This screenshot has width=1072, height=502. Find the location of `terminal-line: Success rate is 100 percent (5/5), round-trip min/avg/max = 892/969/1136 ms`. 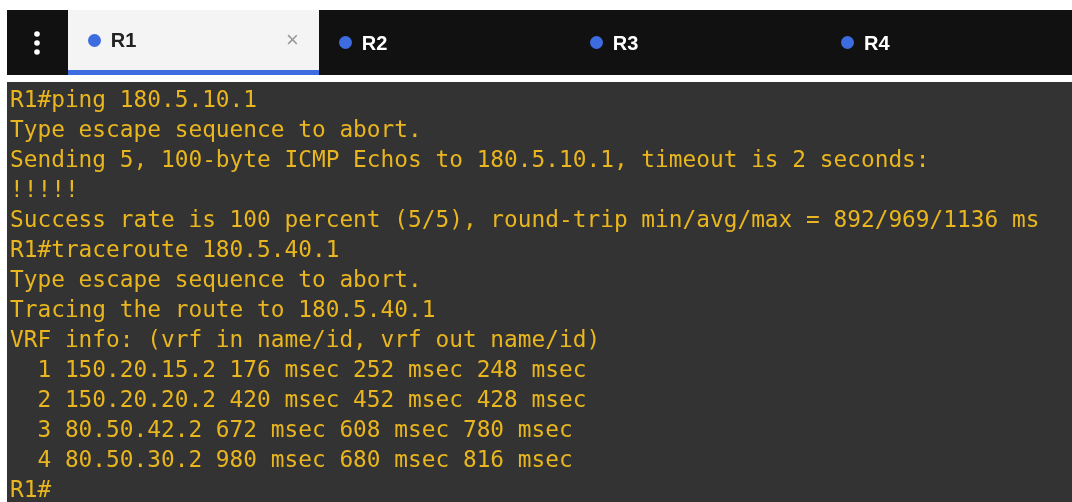

terminal-line: Success rate is 100 percent (5/5), round-trip min/avg/max = 892/969/1136 ms is located at coordinates (525, 219).